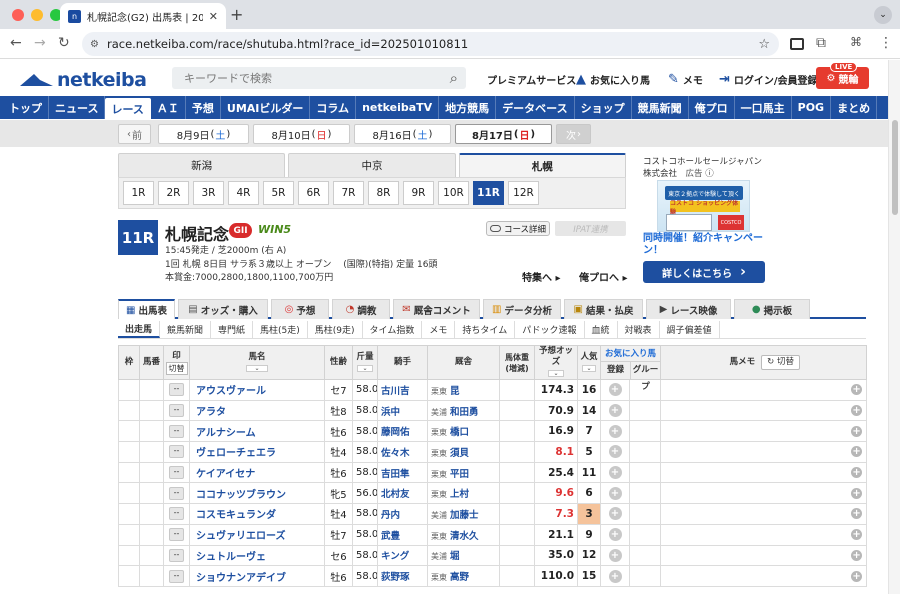  What do you see at coordinates (455, 556) in the screenshot?
I see `trainer-link: 堀` at bounding box center [455, 556].